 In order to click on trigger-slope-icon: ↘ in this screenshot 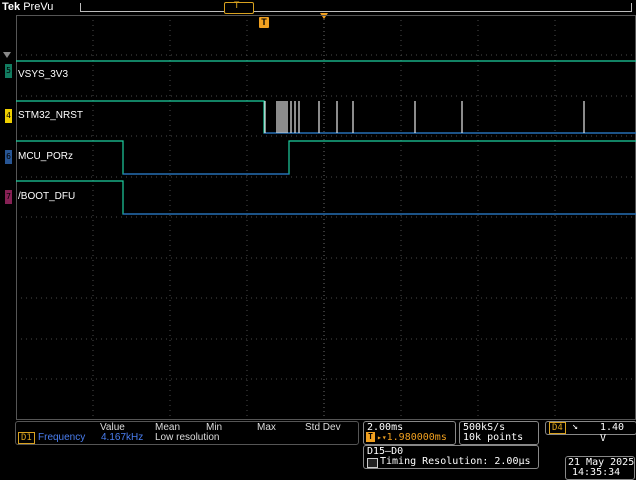, I will do `click(575, 426)`.